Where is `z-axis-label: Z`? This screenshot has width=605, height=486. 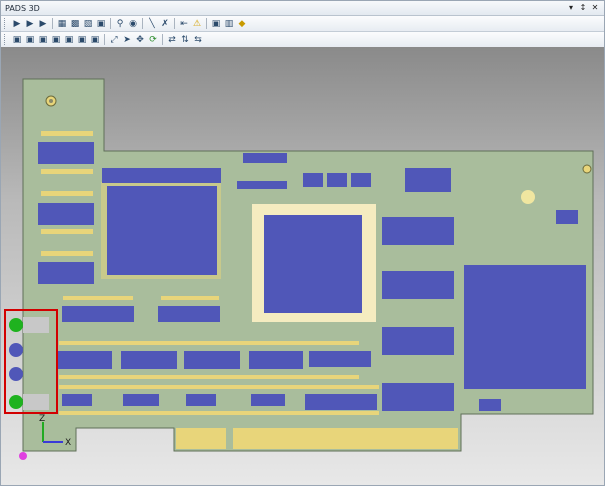
z-axis-label: Z is located at coordinates (42, 419).